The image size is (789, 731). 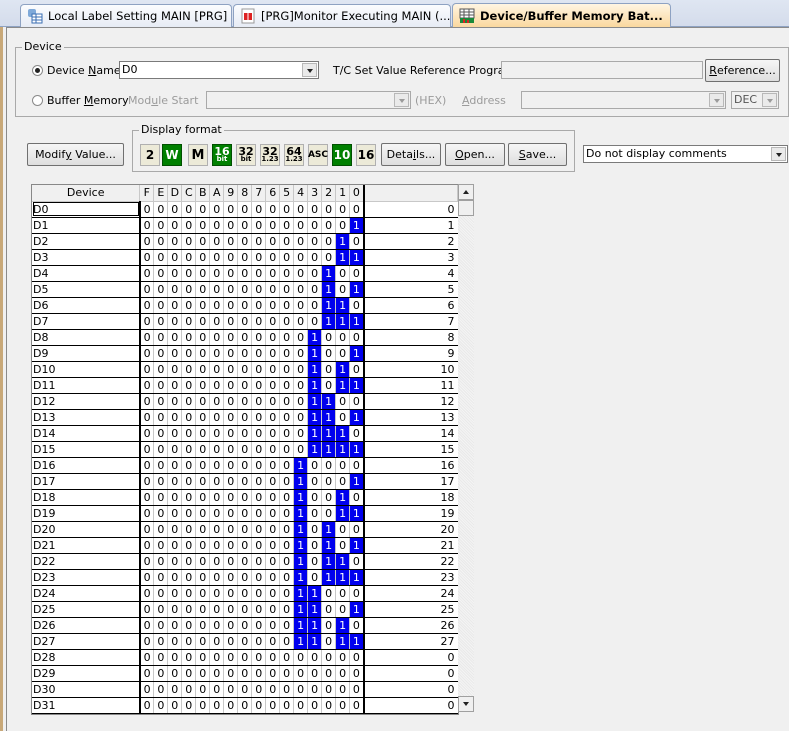 What do you see at coordinates (410, 593) in the screenshot?
I see `value-cell: 24` at bounding box center [410, 593].